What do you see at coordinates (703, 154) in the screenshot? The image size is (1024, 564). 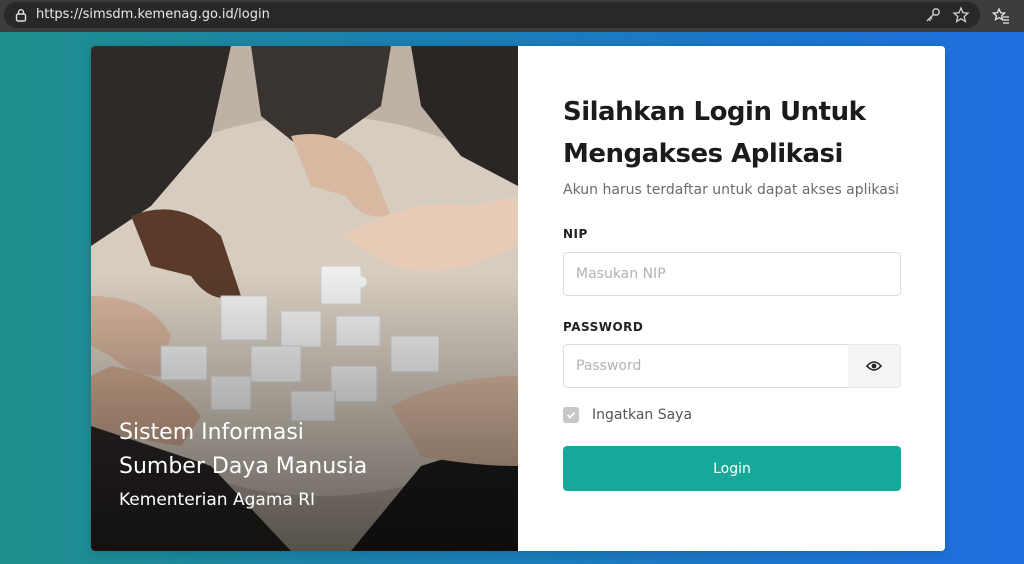 I see `page-title-line2: Mengakses Aplikasi` at bounding box center [703, 154].